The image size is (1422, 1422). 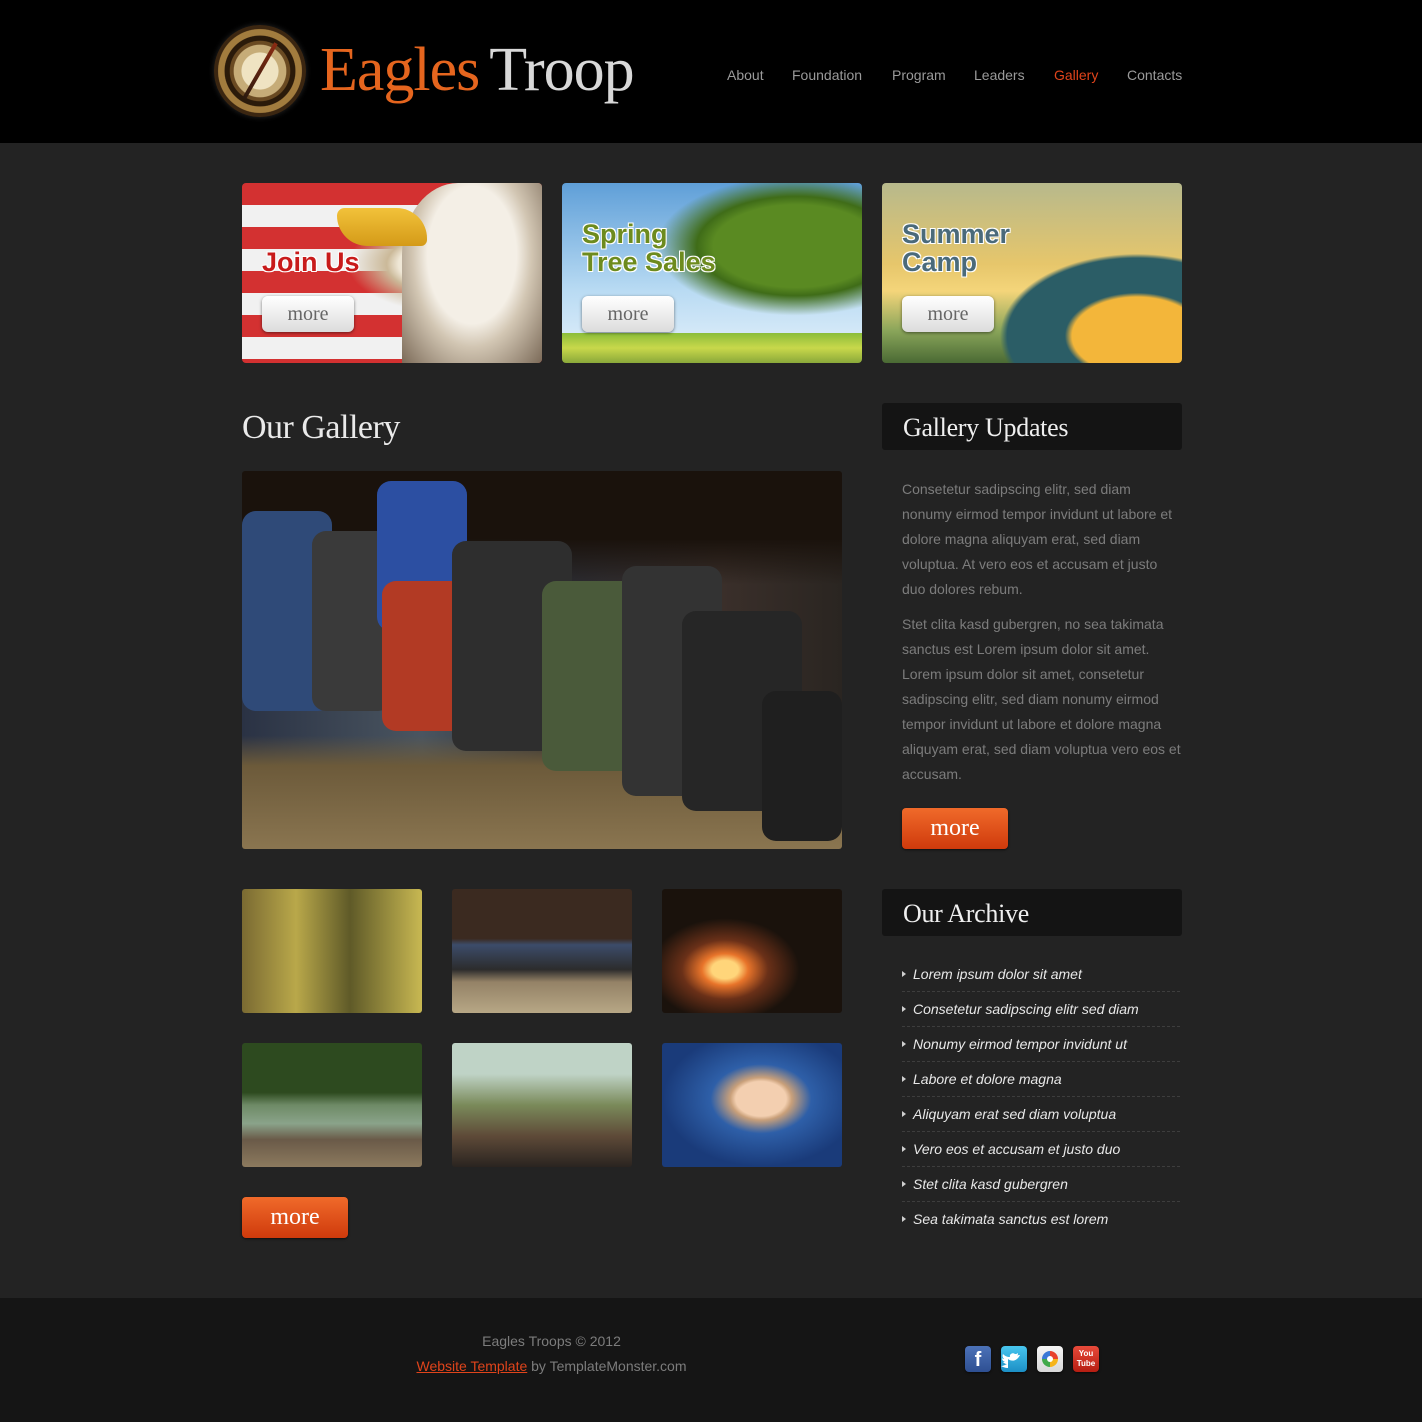 I want to click on banner-spring-tree-sales: Spring Tree Sales more, so click(x=712, y=273).